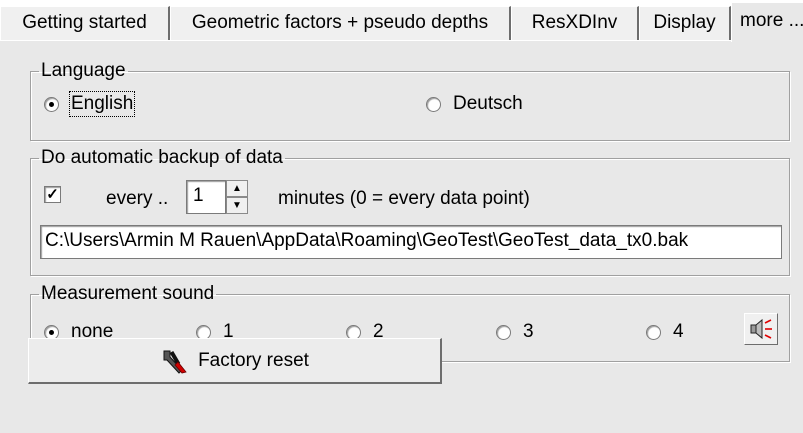 This screenshot has height=433, width=803. What do you see at coordinates (137, 198) in the screenshot?
I see `every-label: every ..` at bounding box center [137, 198].